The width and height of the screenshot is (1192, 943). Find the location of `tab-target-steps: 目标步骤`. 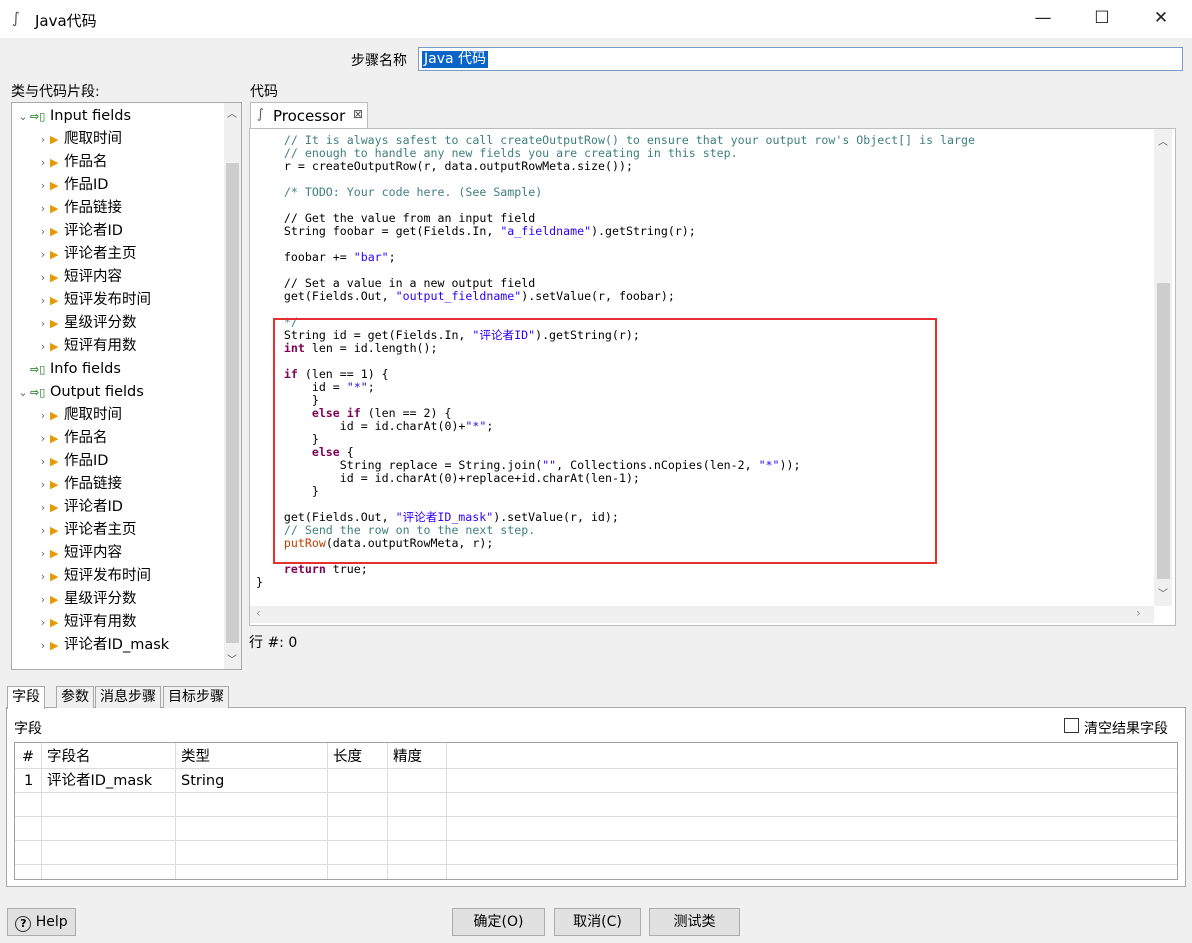

tab-target-steps: 目标步骤 is located at coordinates (196, 697).